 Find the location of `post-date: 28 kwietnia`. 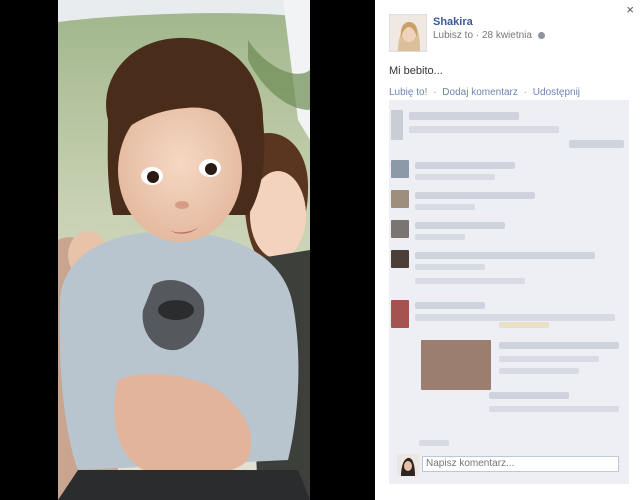

post-date: 28 kwietnia is located at coordinates (507, 35).